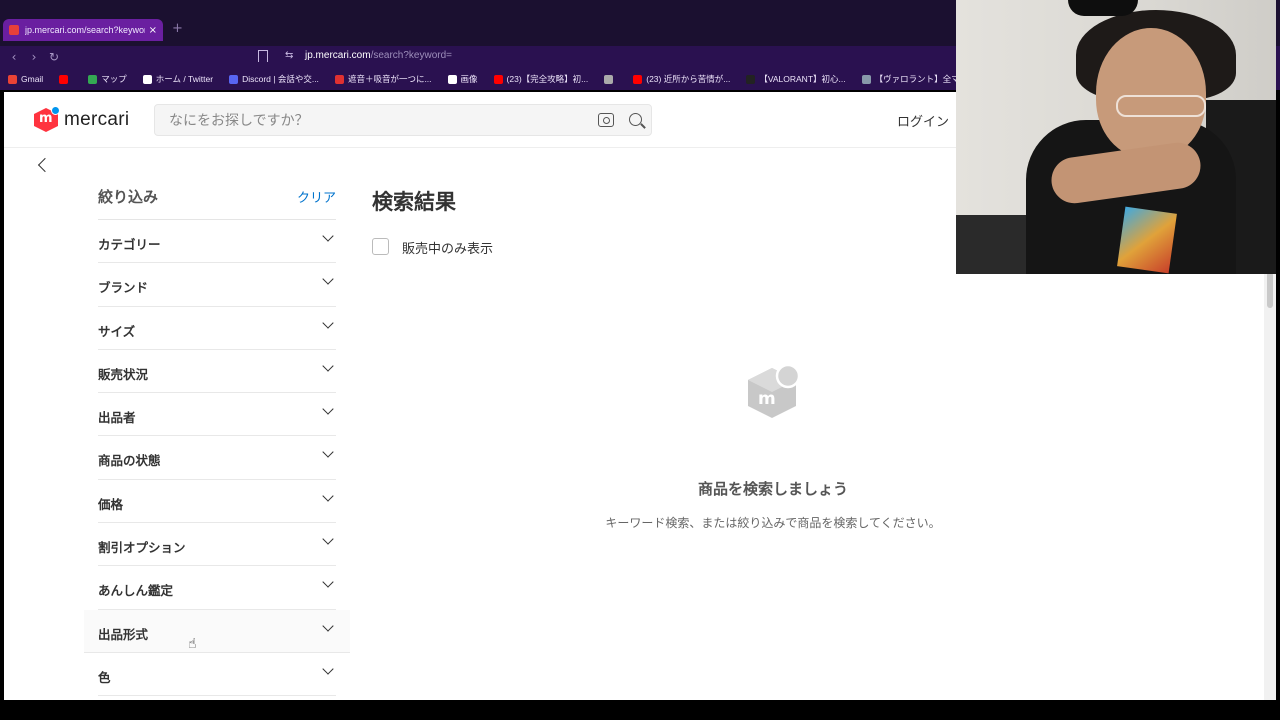 The width and height of the screenshot is (1280, 720). What do you see at coordinates (142, 548) in the screenshot?
I see `filter-label: 割引オプション` at bounding box center [142, 548].